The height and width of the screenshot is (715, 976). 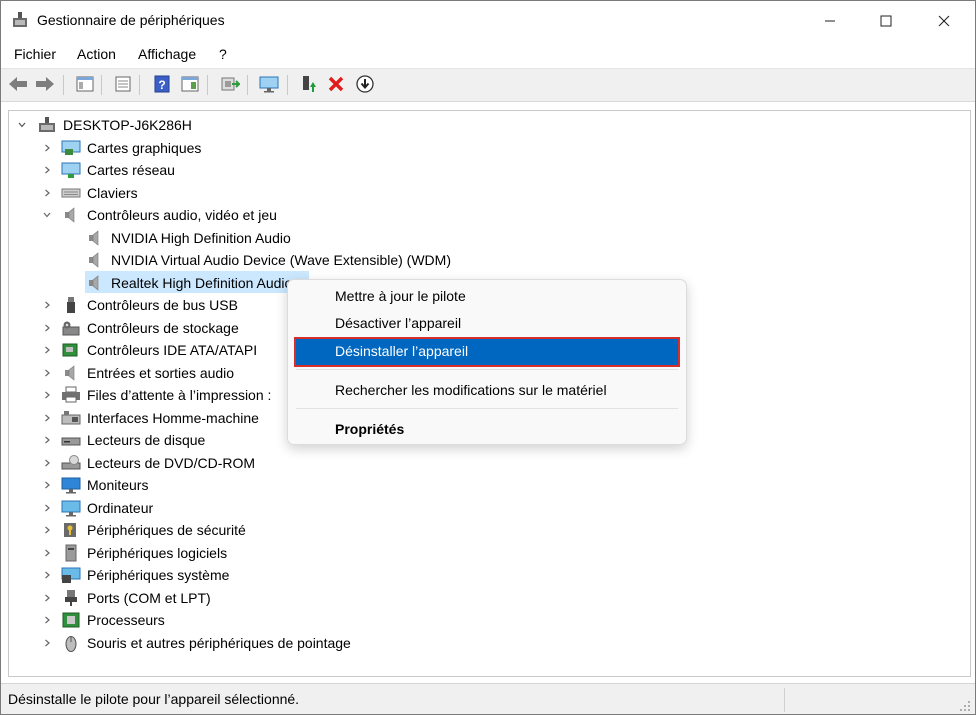 What do you see at coordinates (171, 462) in the screenshot?
I see `tree-category-label: Lecteurs de DVD/CD-ROM` at bounding box center [171, 462].